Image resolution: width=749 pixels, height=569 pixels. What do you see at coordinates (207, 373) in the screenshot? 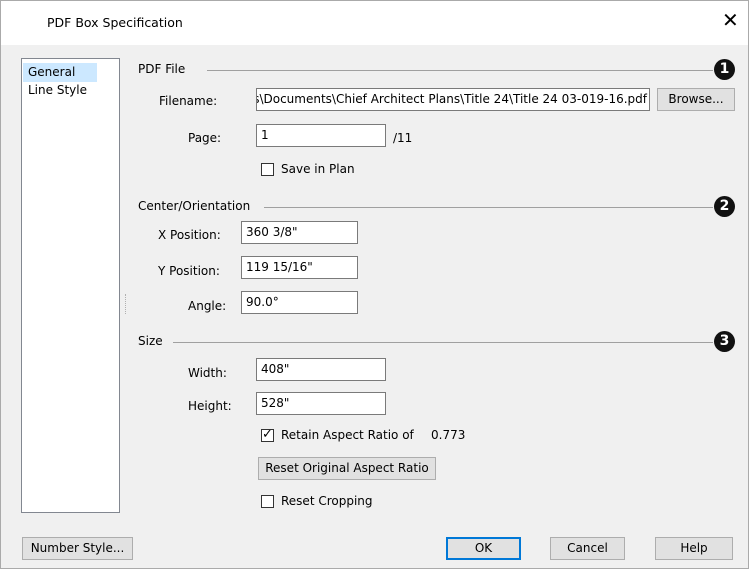
I see `width-label: Width:` at bounding box center [207, 373].